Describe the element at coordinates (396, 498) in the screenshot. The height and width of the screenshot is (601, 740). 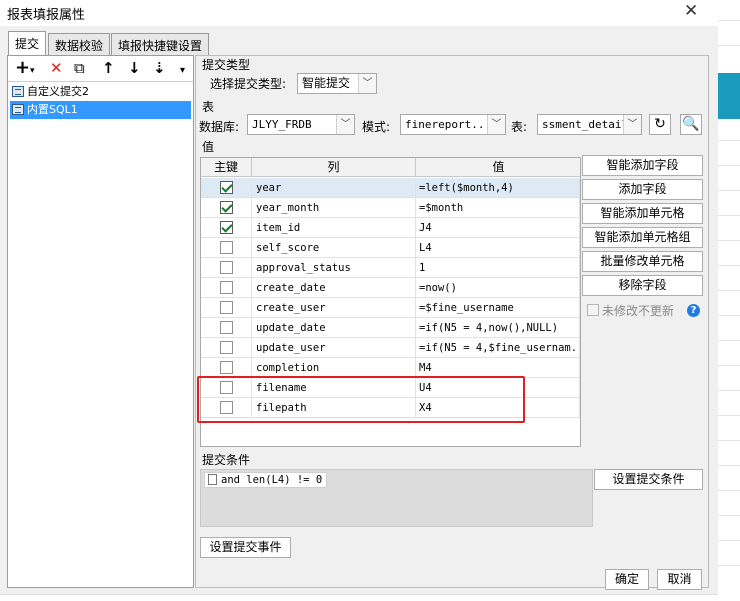
I see `condition-area: and len(L4) != 0` at that location.